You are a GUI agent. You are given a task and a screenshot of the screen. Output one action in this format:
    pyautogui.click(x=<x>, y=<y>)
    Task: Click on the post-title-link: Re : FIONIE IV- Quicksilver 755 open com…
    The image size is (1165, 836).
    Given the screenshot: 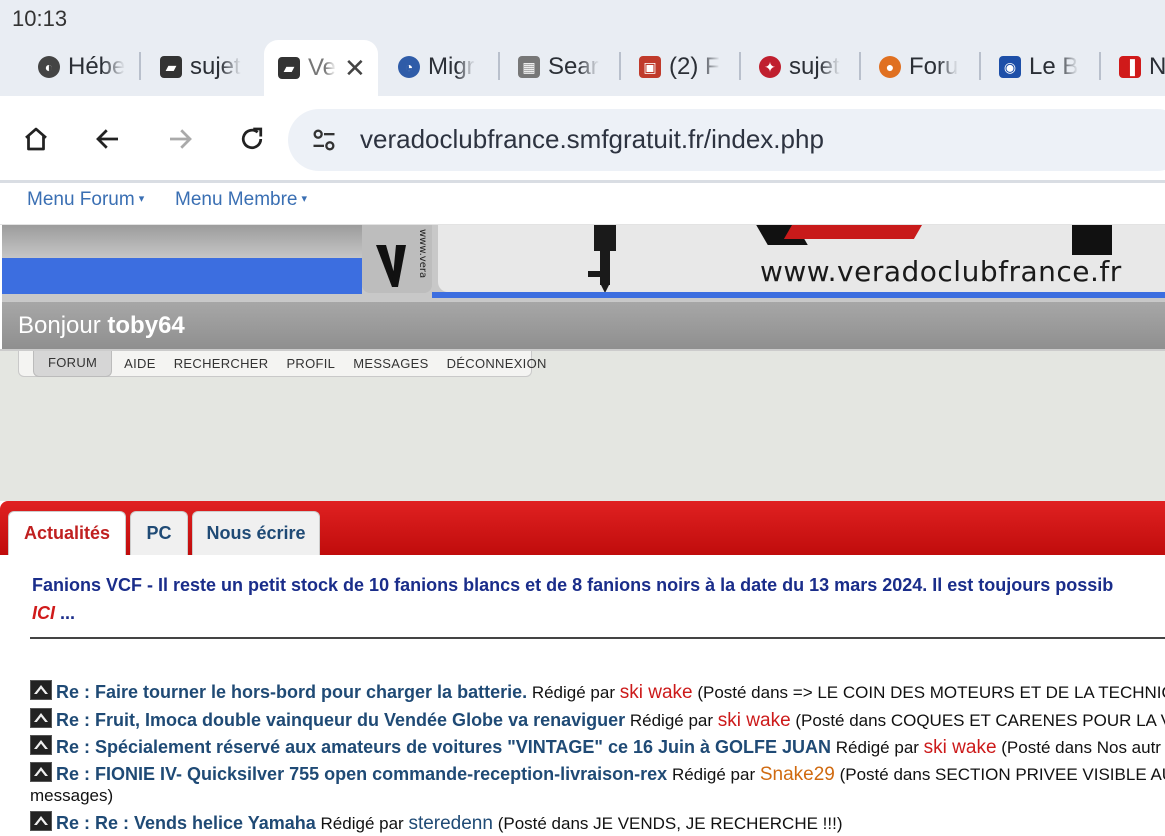 What is the action you would take?
    pyautogui.click(x=361, y=774)
    